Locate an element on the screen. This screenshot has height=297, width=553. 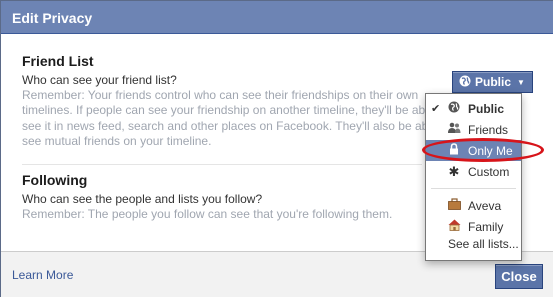
menu-item-label: Public is located at coordinates (486, 108).